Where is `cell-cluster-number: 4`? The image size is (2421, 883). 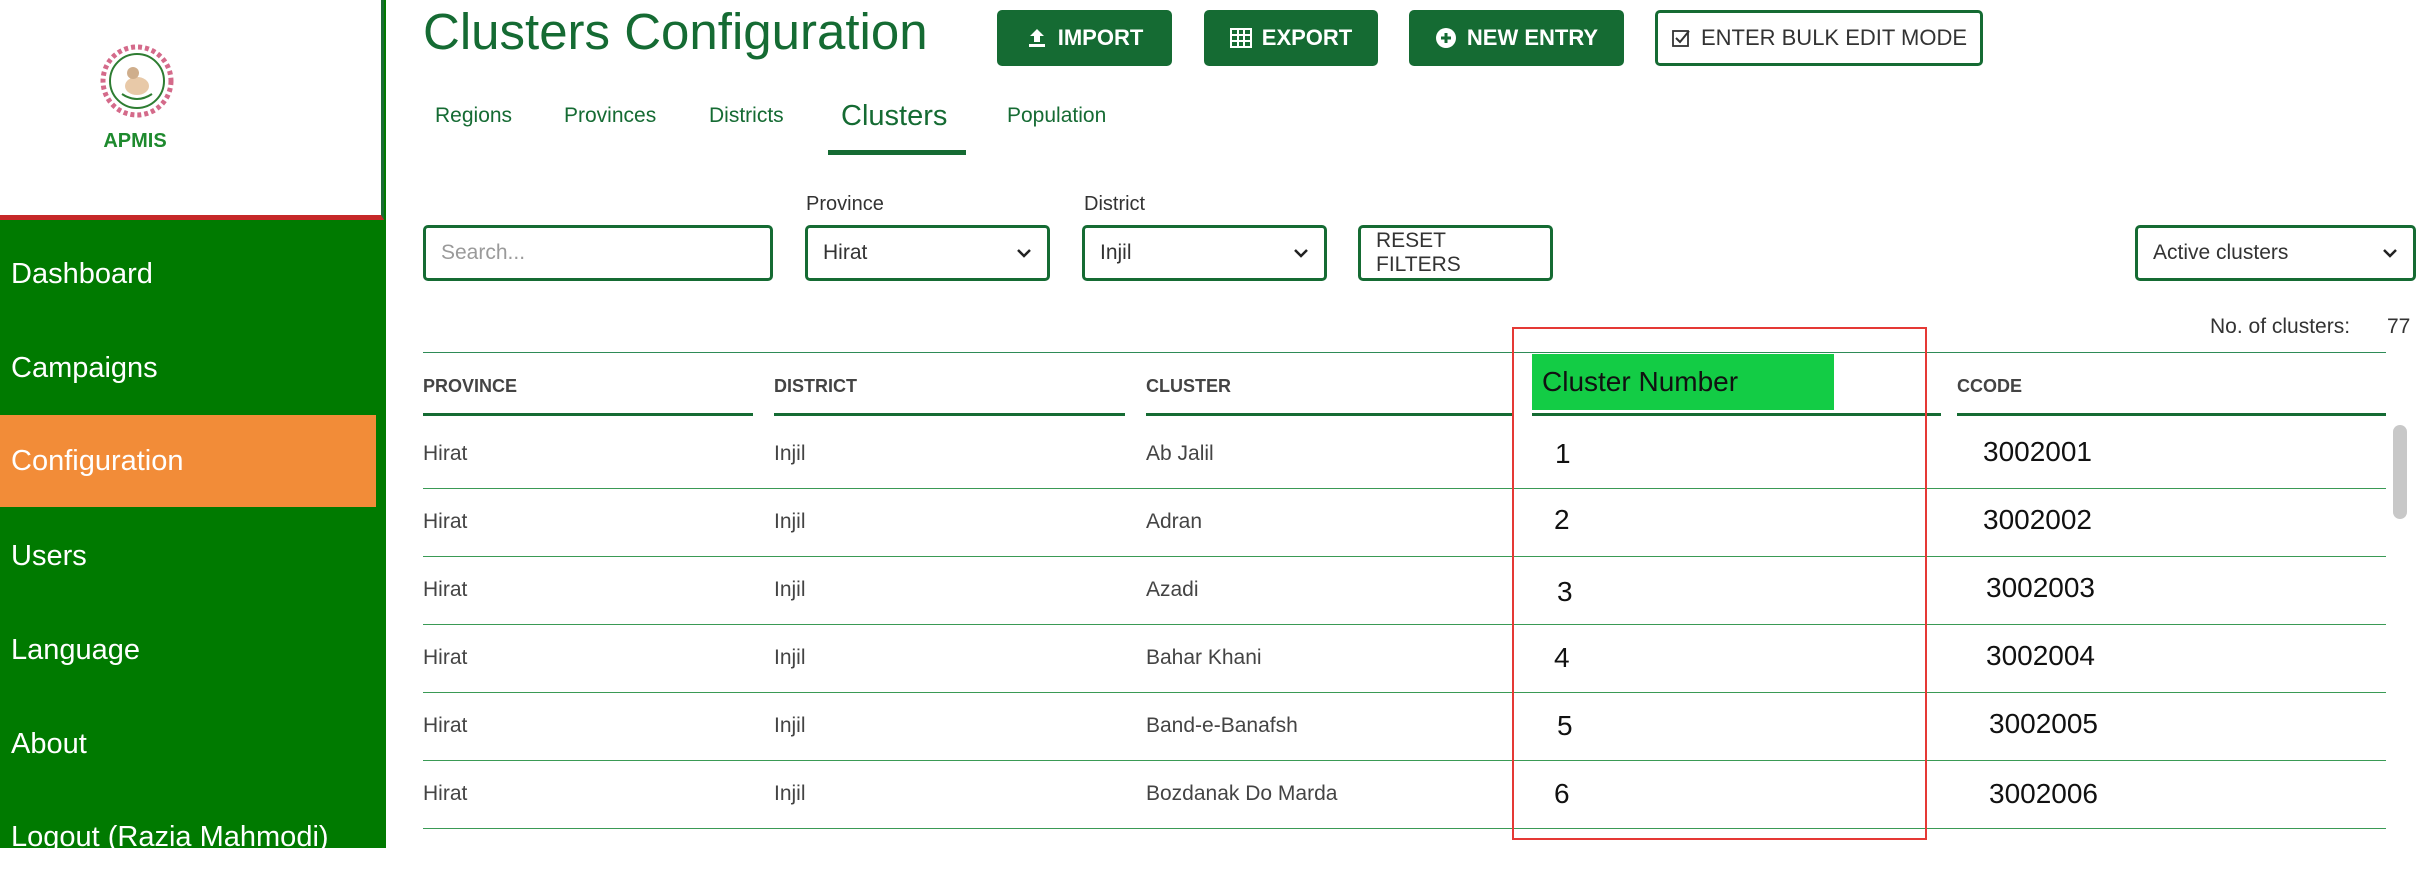
cell-cluster-number: 4 is located at coordinates (1562, 657).